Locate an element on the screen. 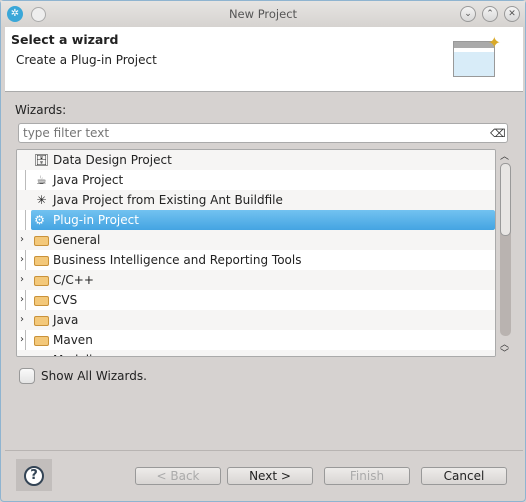 This screenshot has width=526, height=502. tree-scrollbar: ︿ ︿ ﹀ is located at coordinates (505, 254).